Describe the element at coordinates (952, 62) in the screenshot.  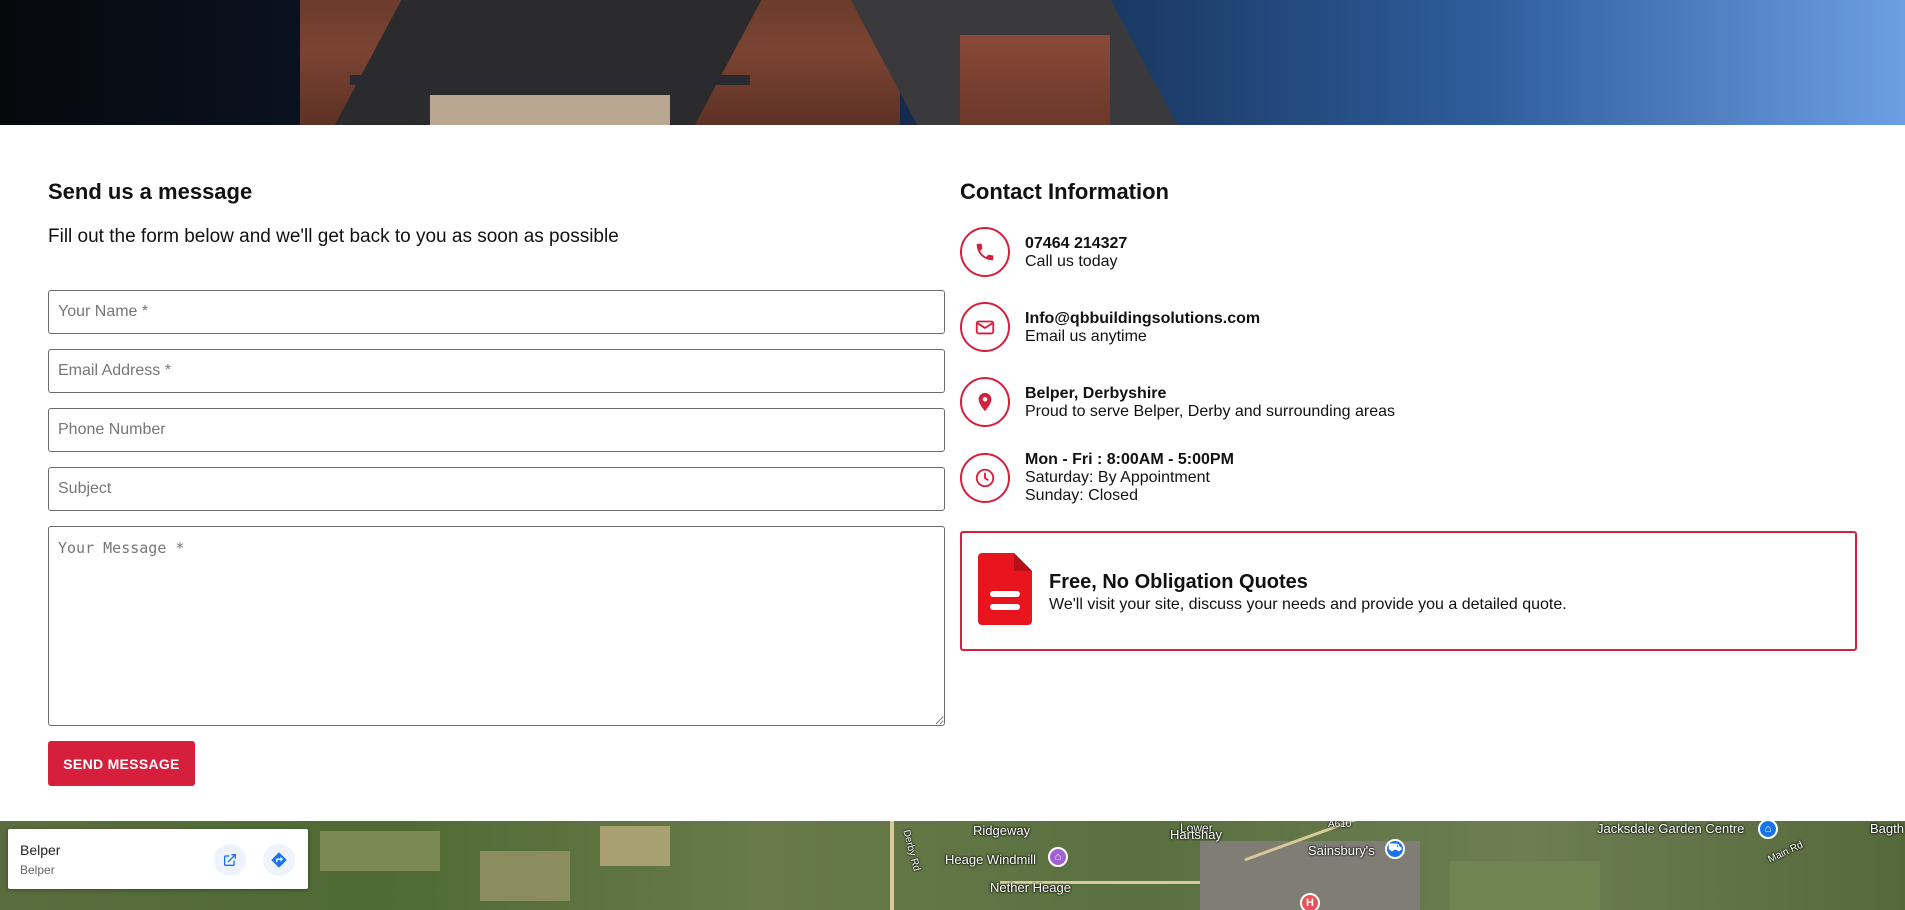
I see `hero-banner` at that location.